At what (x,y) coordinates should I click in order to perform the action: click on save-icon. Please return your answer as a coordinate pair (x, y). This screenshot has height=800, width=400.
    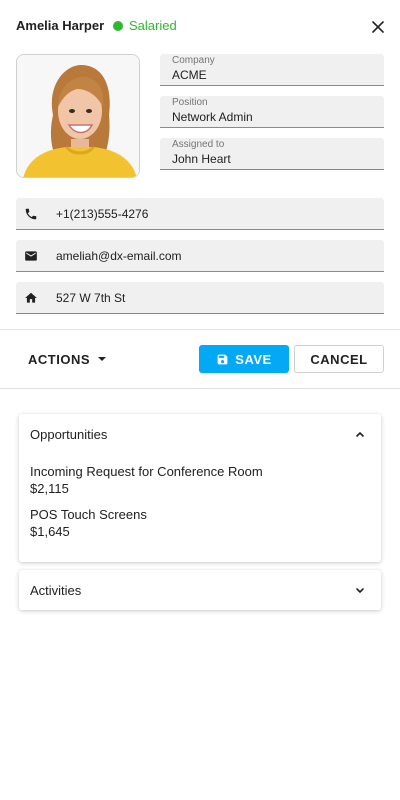
    Looking at the image, I should click on (222, 359).